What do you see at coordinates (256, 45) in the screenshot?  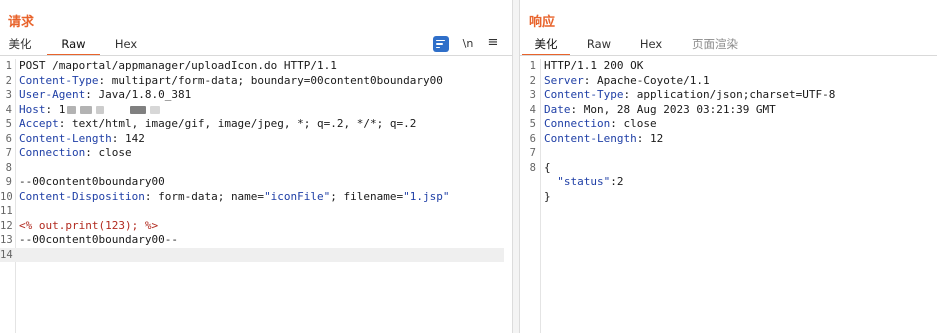 I see `request-tabs: 美化 Raw Hex \n ≡` at bounding box center [256, 45].